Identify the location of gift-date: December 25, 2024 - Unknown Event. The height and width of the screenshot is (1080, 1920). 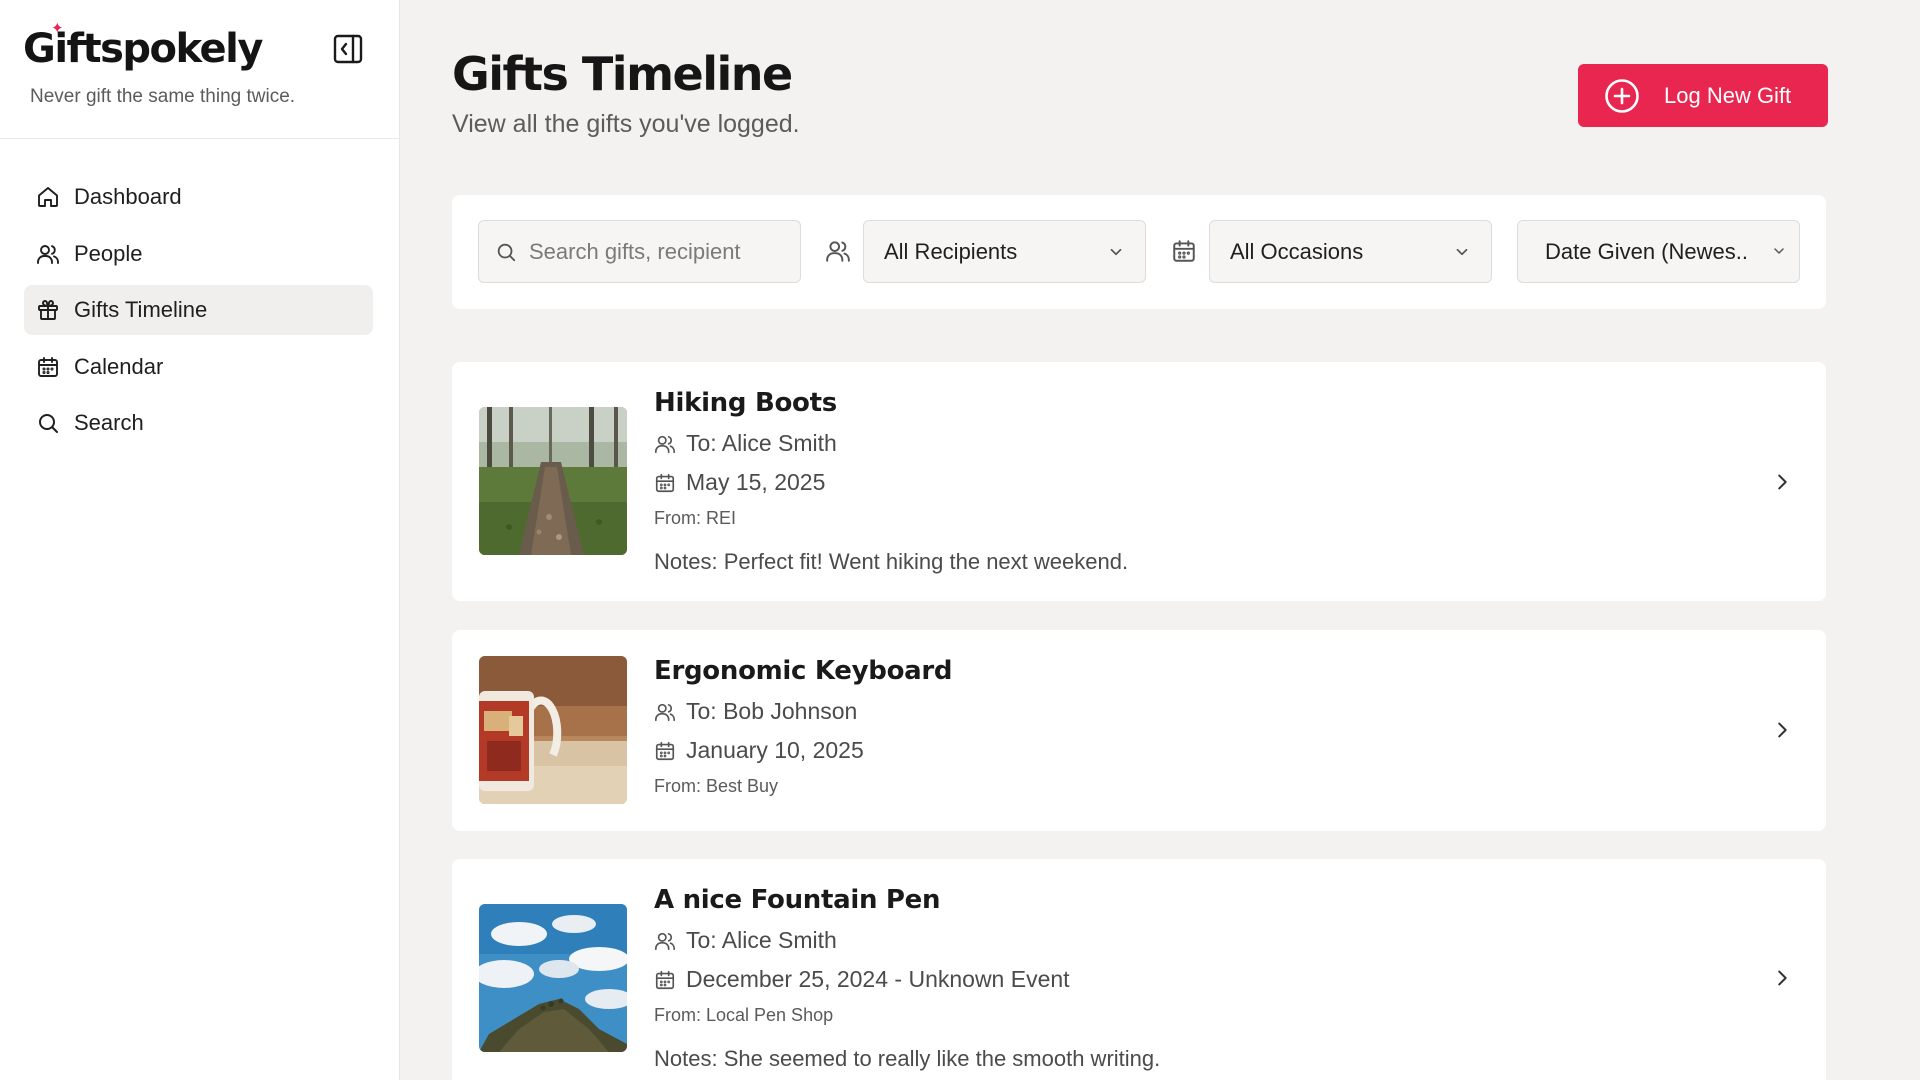
(907, 979).